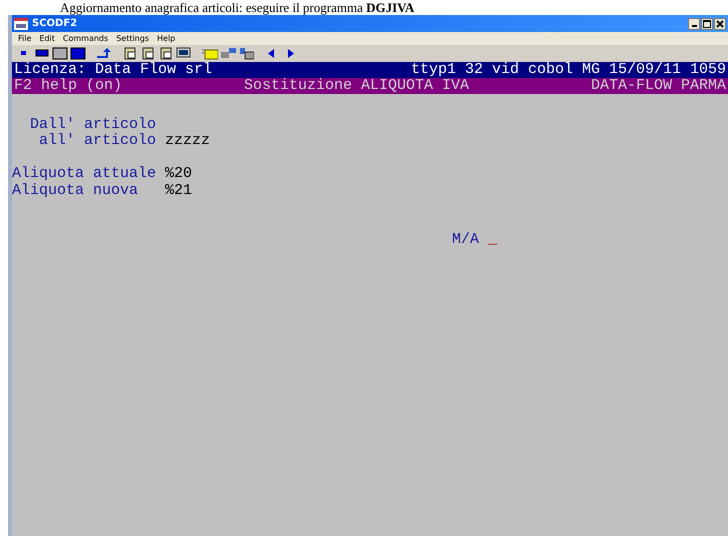  I want to click on session-info: ttyp1 32 vid cobol MG 15/09/11 1059, so click(568, 70).